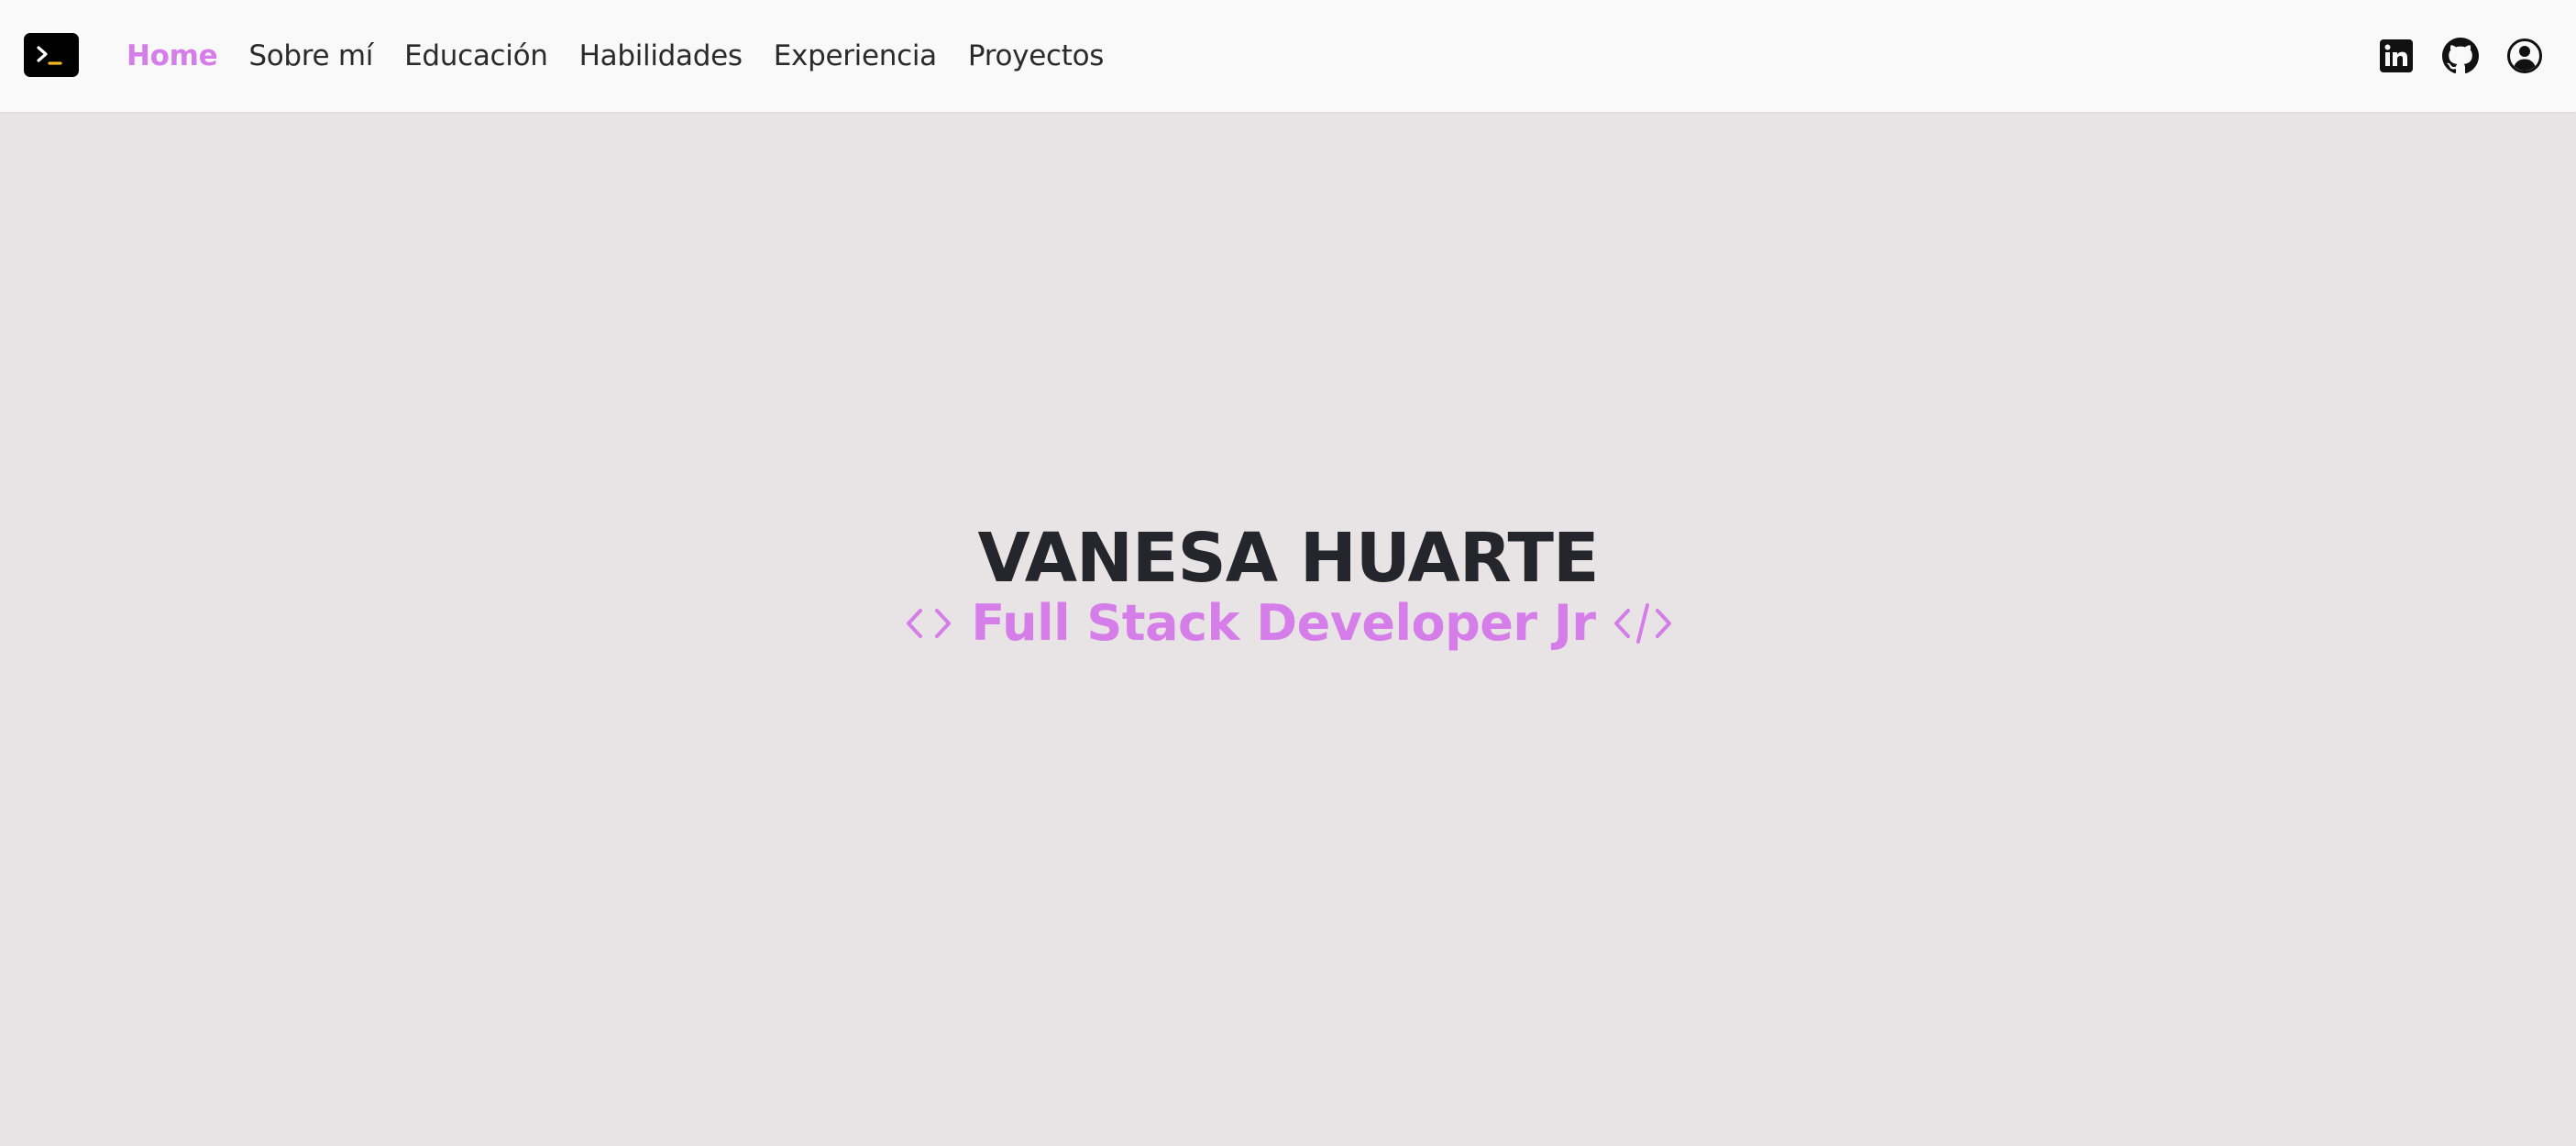  Describe the element at coordinates (2461, 56) in the screenshot. I see `github-icon` at that location.